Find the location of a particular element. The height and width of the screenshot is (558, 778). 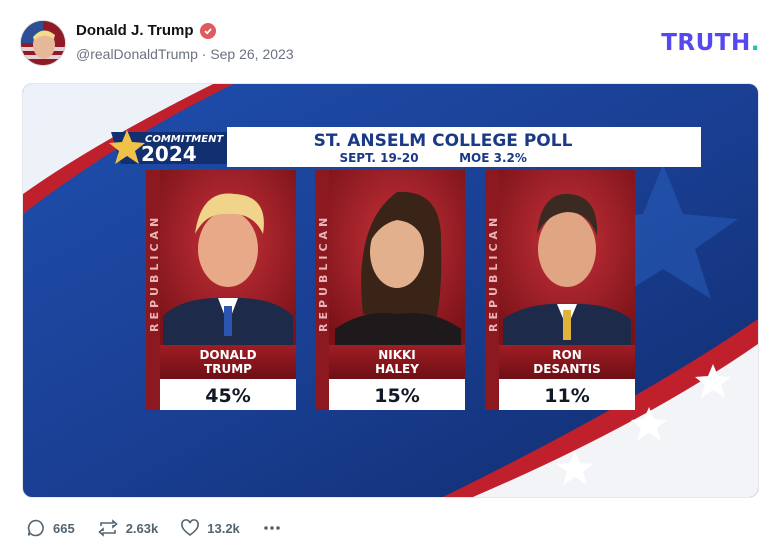

verified-check-icon is located at coordinates (207, 30).